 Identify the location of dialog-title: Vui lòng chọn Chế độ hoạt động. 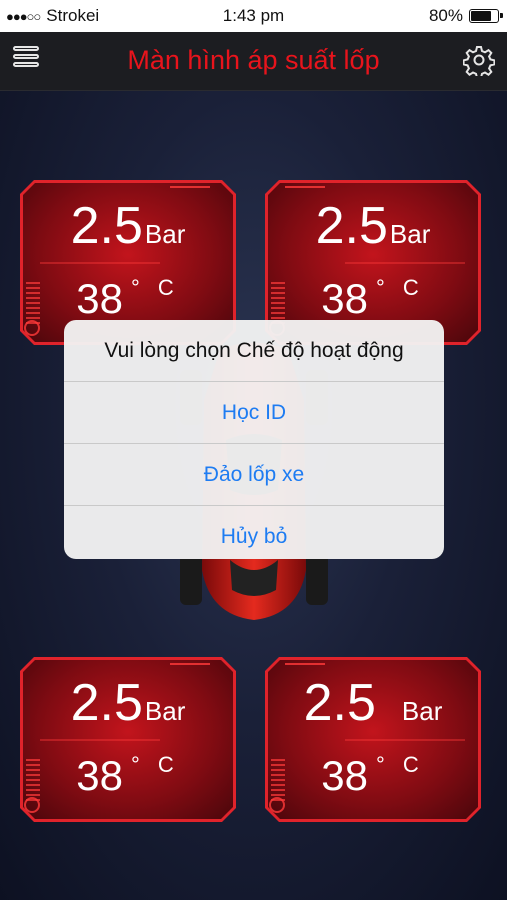
(254, 351).